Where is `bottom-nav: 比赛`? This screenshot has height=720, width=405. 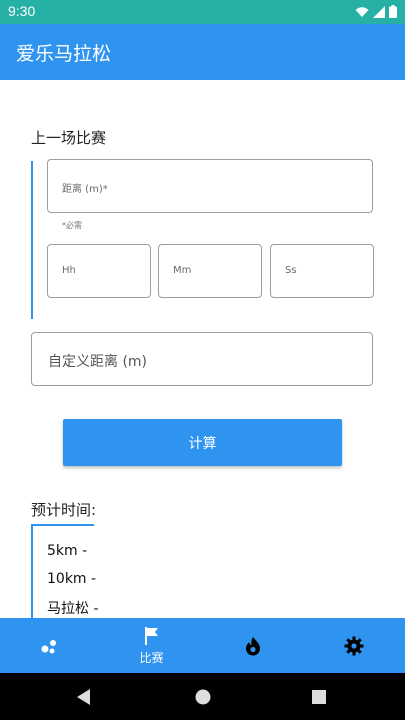 bottom-nav: 比赛 is located at coordinates (202, 645).